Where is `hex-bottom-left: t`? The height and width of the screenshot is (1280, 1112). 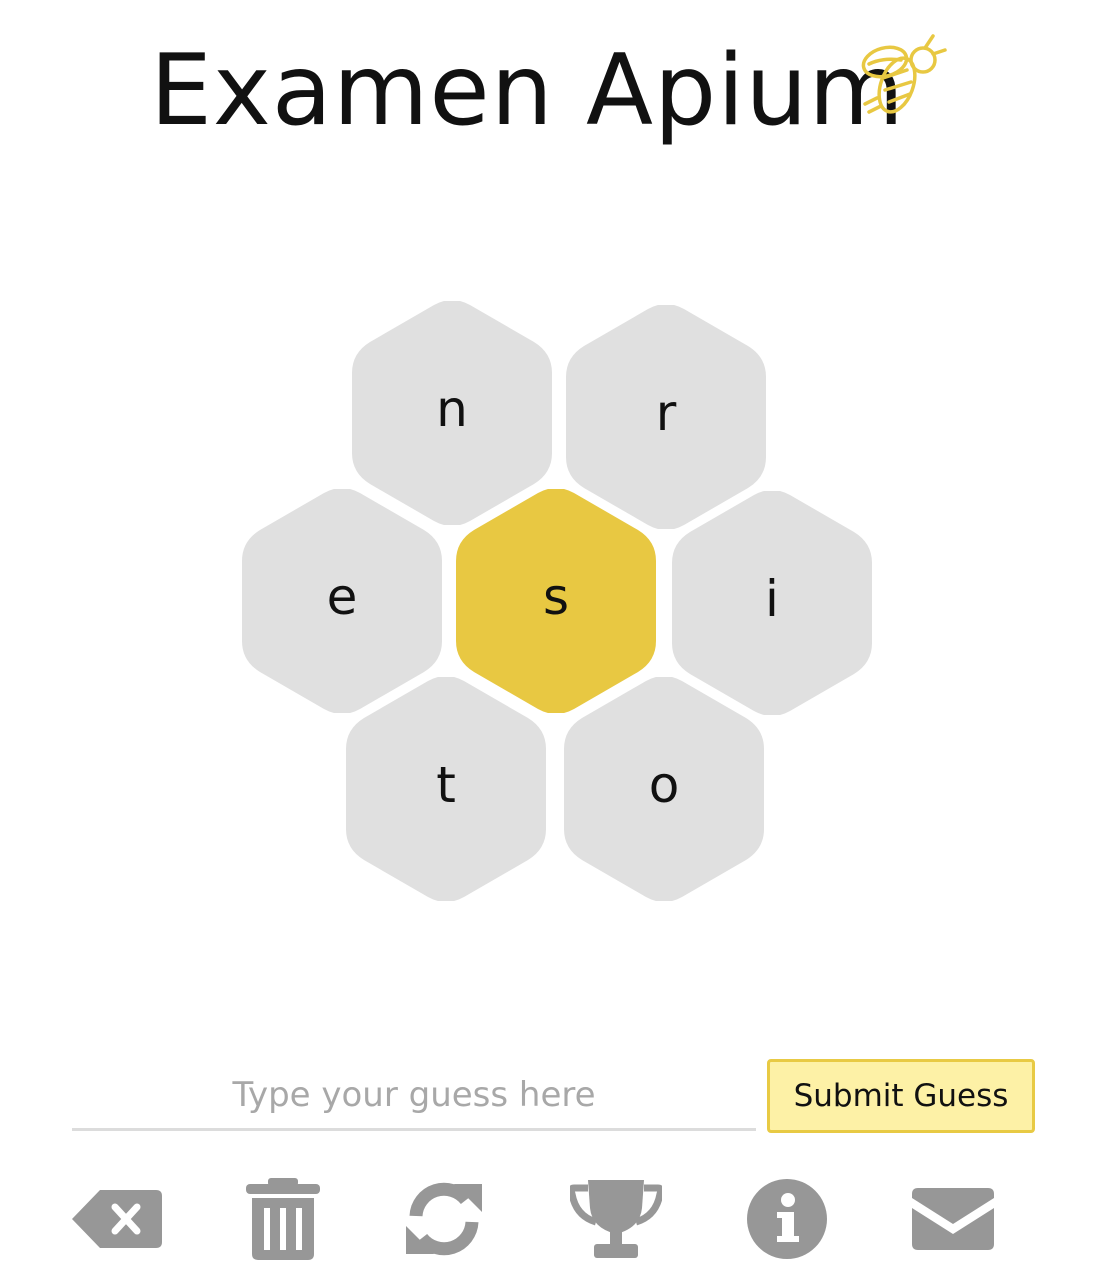
hex-bottom-left: t is located at coordinates (446, 789).